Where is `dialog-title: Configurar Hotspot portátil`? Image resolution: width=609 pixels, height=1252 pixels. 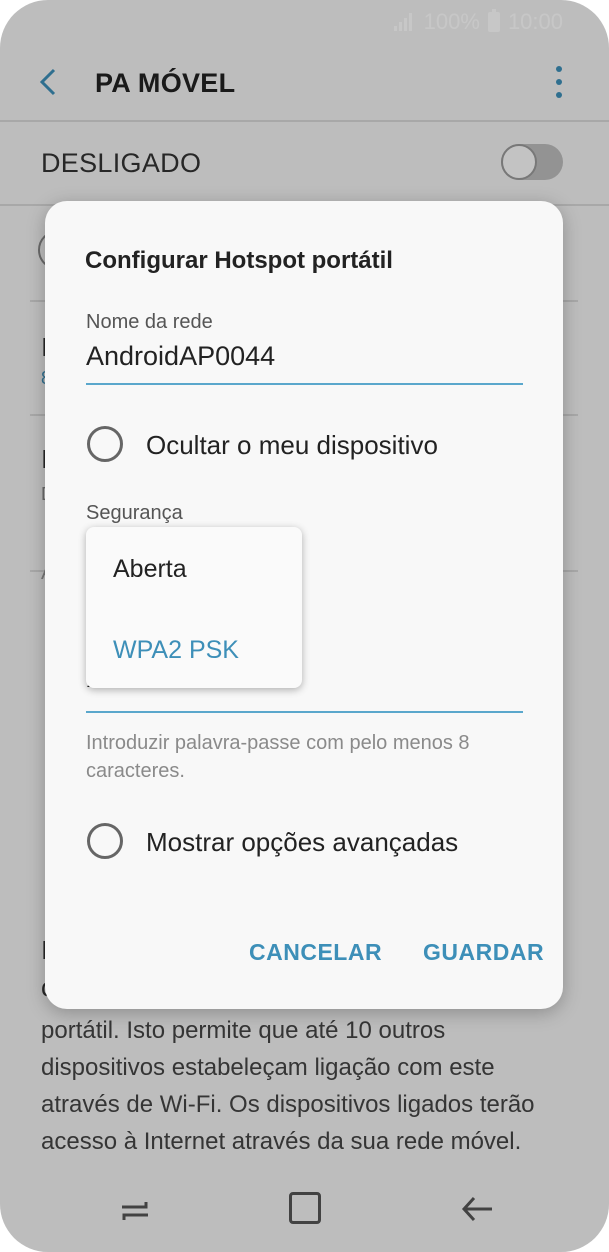
dialog-title: Configurar Hotspot portátil is located at coordinates (239, 260).